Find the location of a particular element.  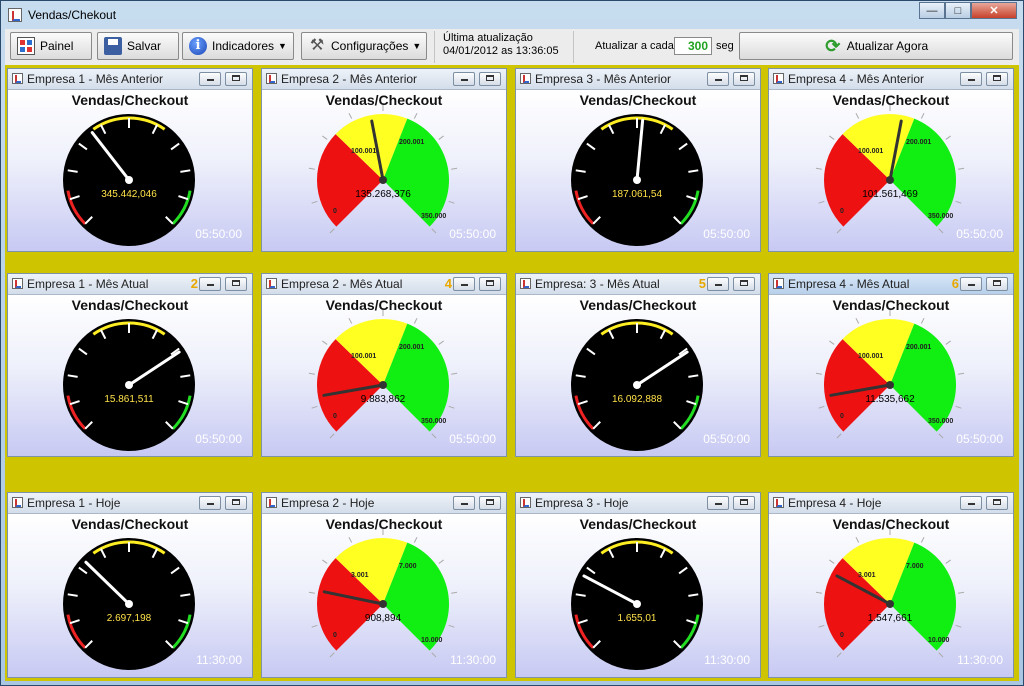

panel-header: Empresa 2 - Mês Atual 4 is located at coordinates (384, 284).